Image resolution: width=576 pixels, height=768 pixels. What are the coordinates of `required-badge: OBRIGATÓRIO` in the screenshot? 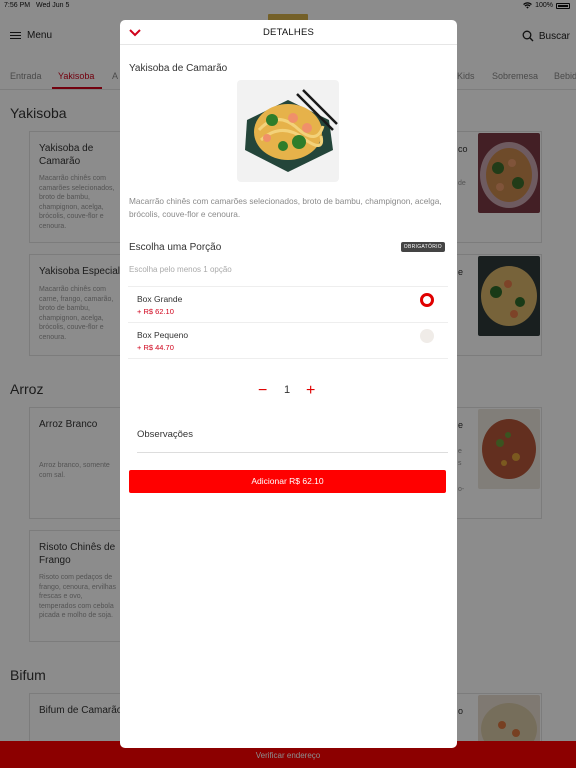 It's located at (422, 247).